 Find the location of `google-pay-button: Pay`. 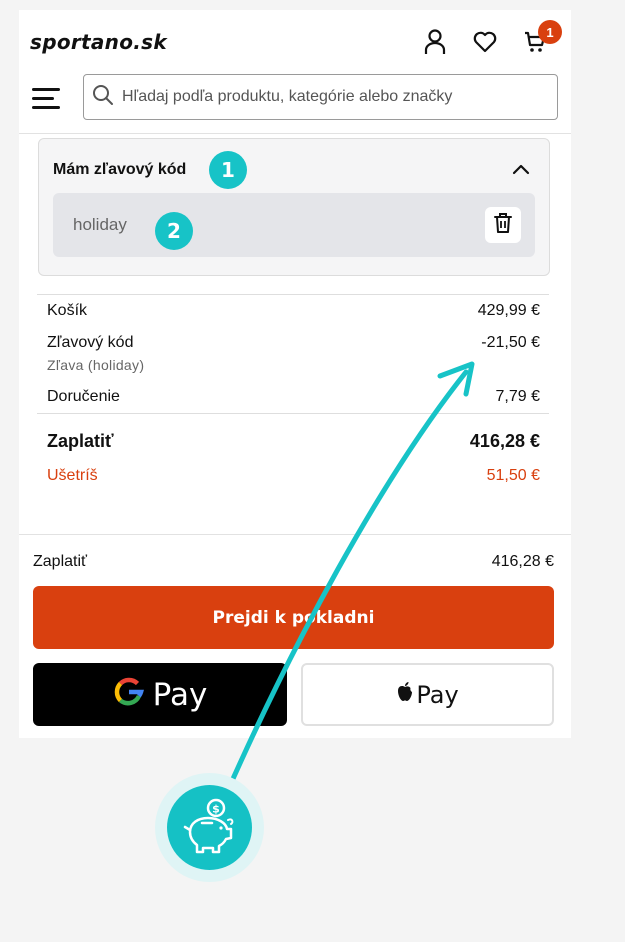

google-pay-button: Pay is located at coordinates (160, 694).